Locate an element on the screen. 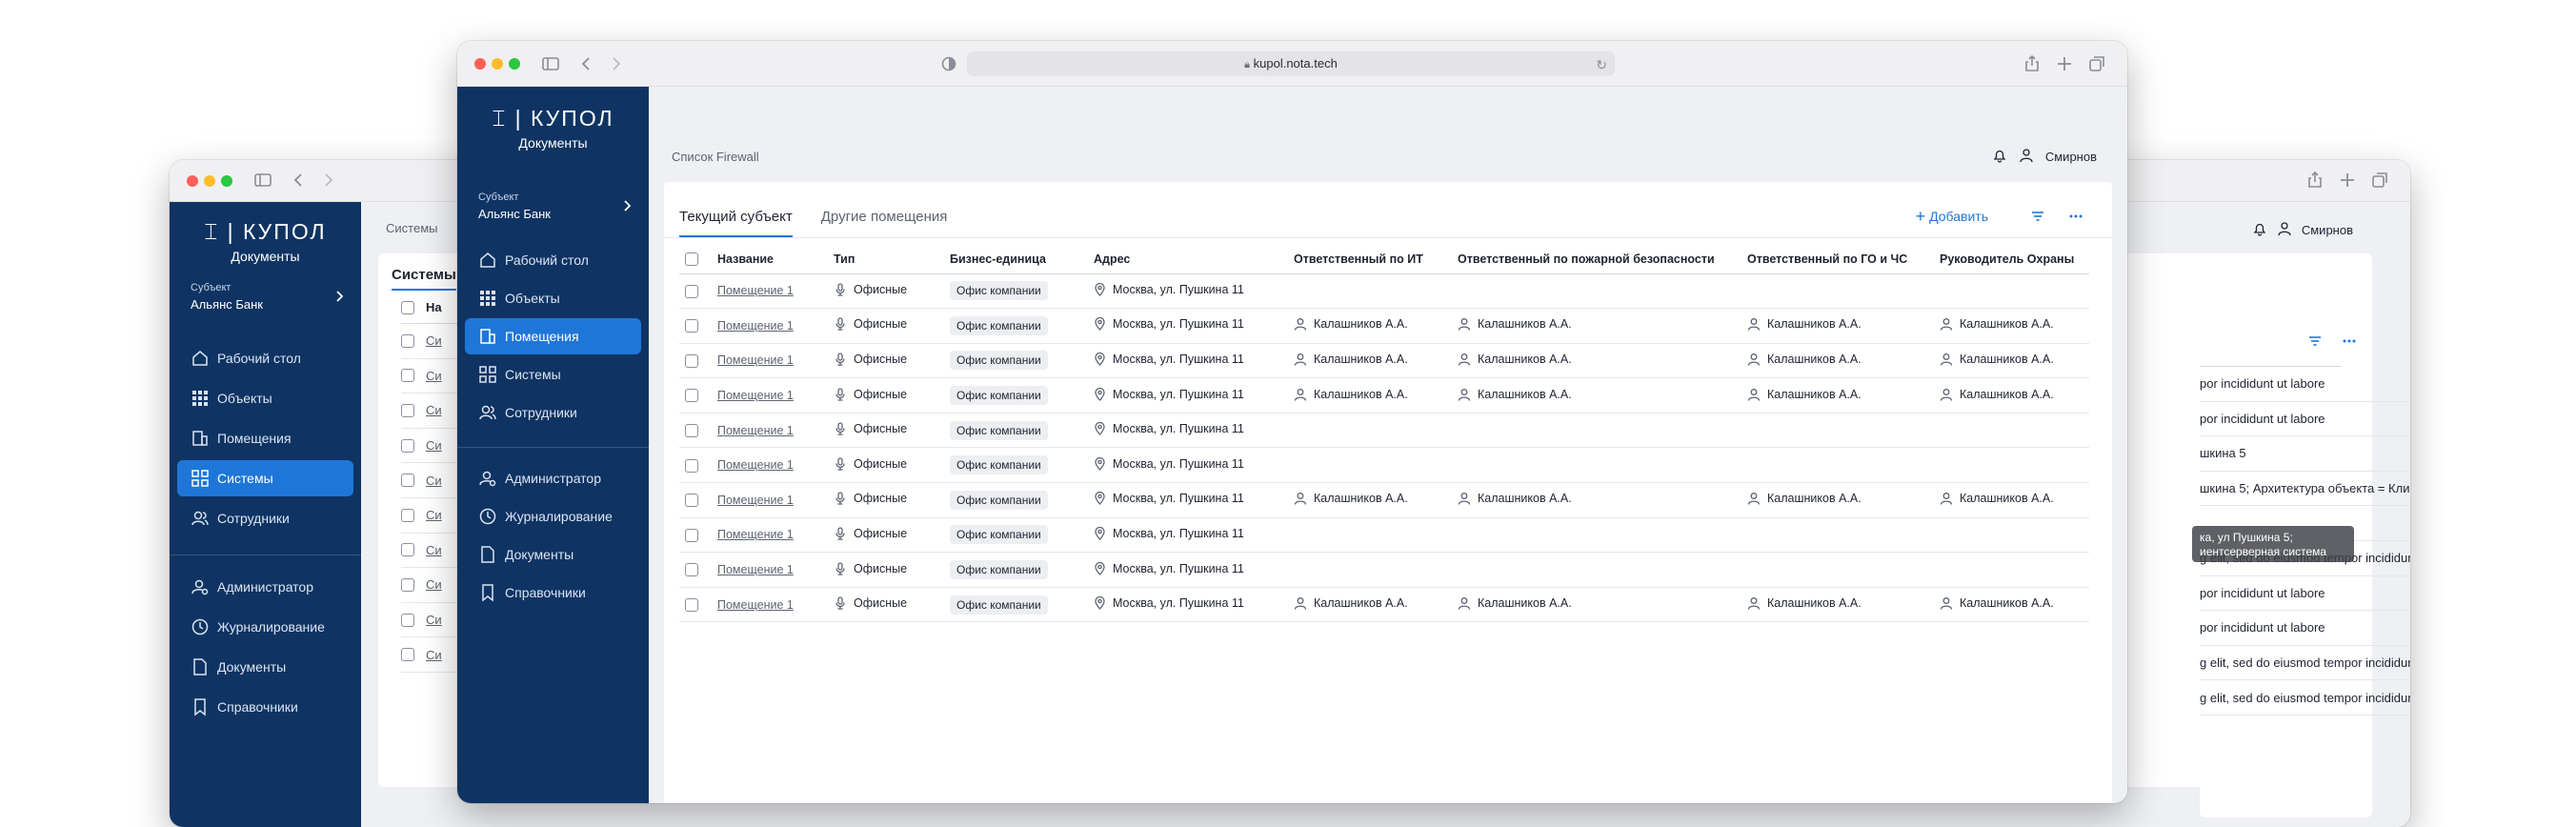 This screenshot has height=827, width=2576. back-arrow-icon is located at coordinates (587, 65).